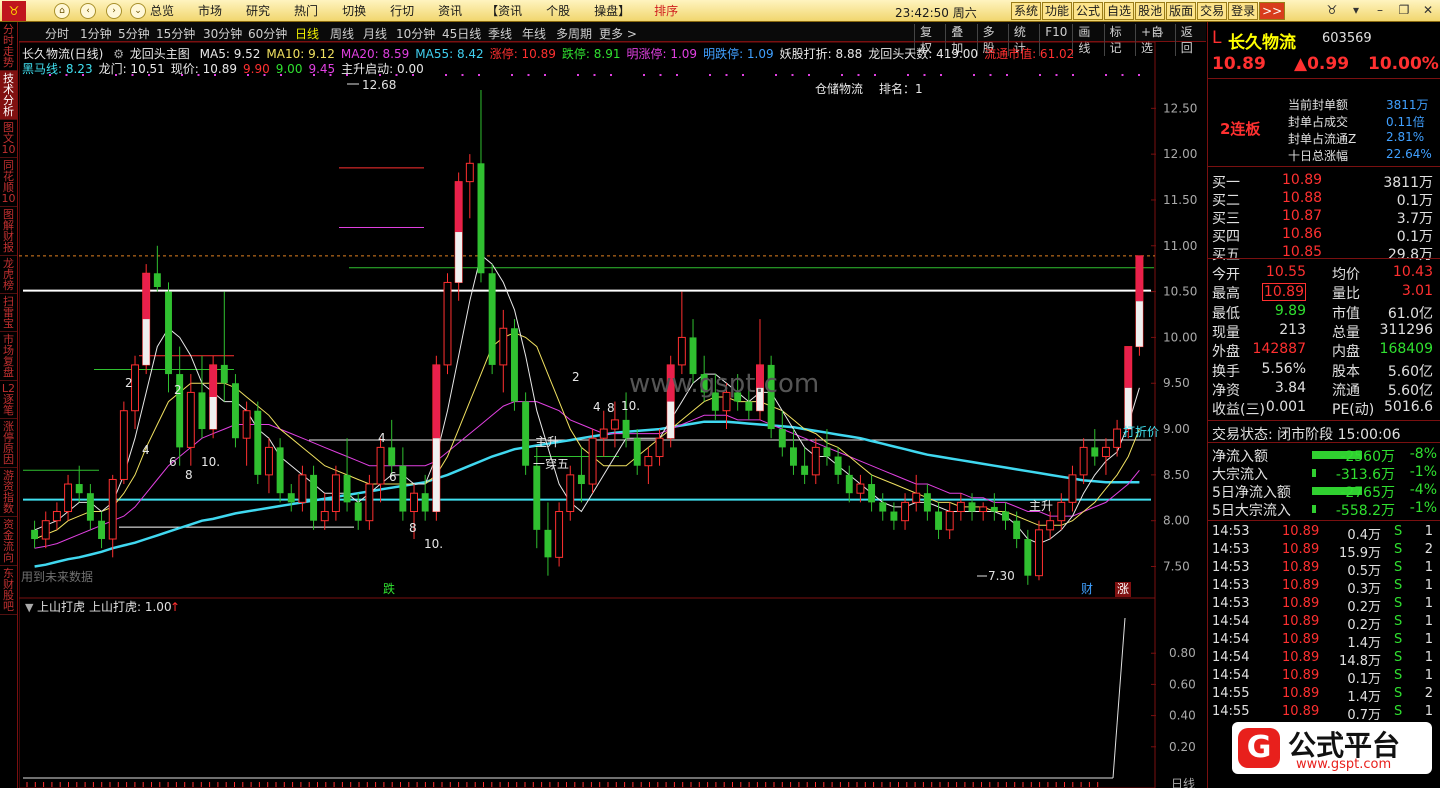 This screenshot has height=788, width=1440. I want to click on toolbar-button: 功能, so click(1057, 11).